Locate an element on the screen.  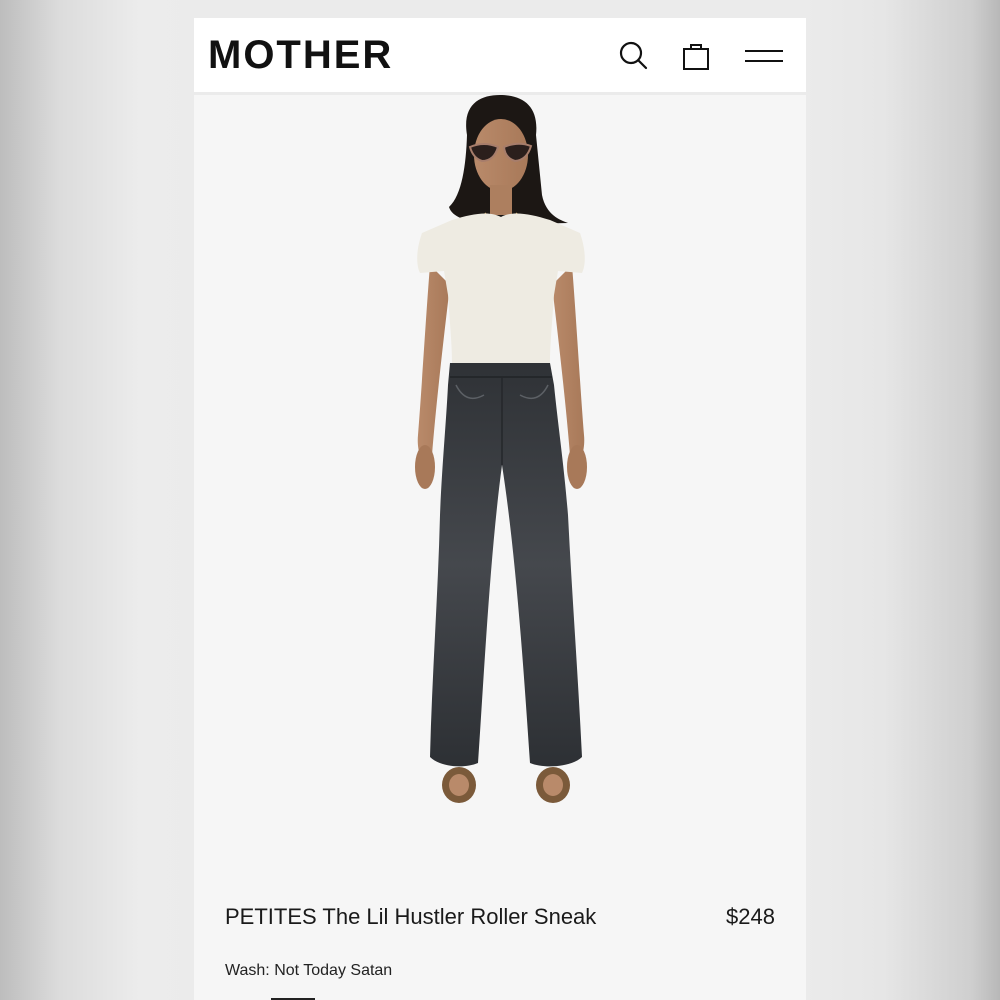
search-icon is located at coordinates (633, 55).